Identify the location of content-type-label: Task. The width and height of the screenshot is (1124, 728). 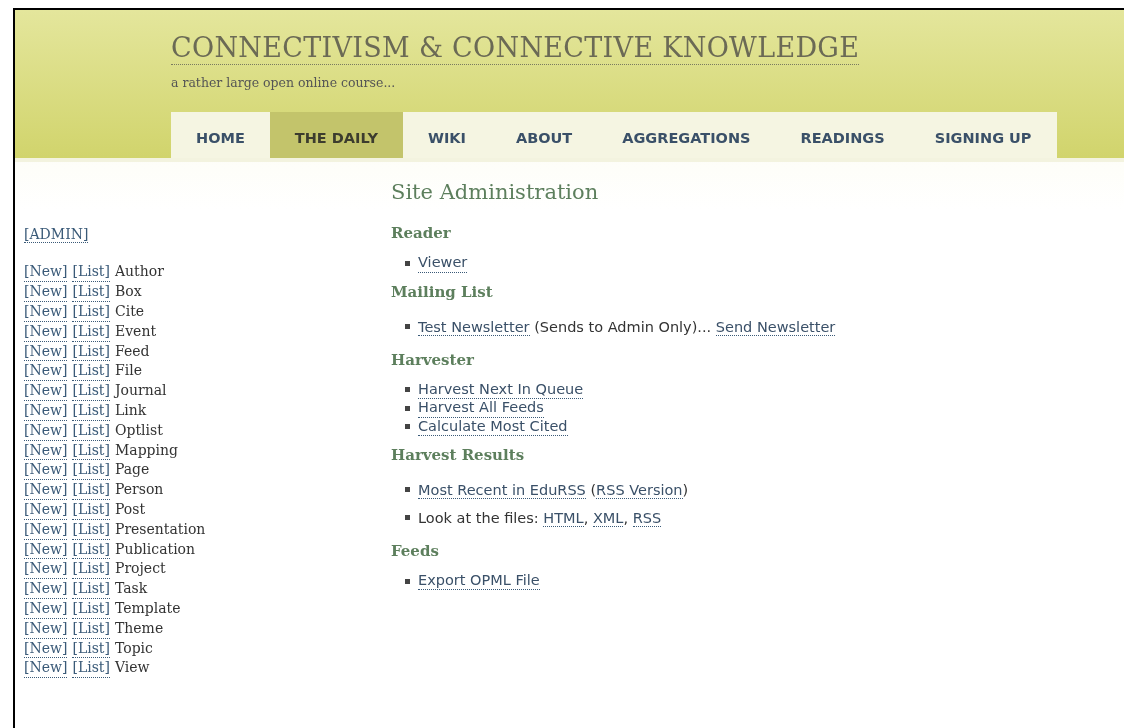
(131, 589).